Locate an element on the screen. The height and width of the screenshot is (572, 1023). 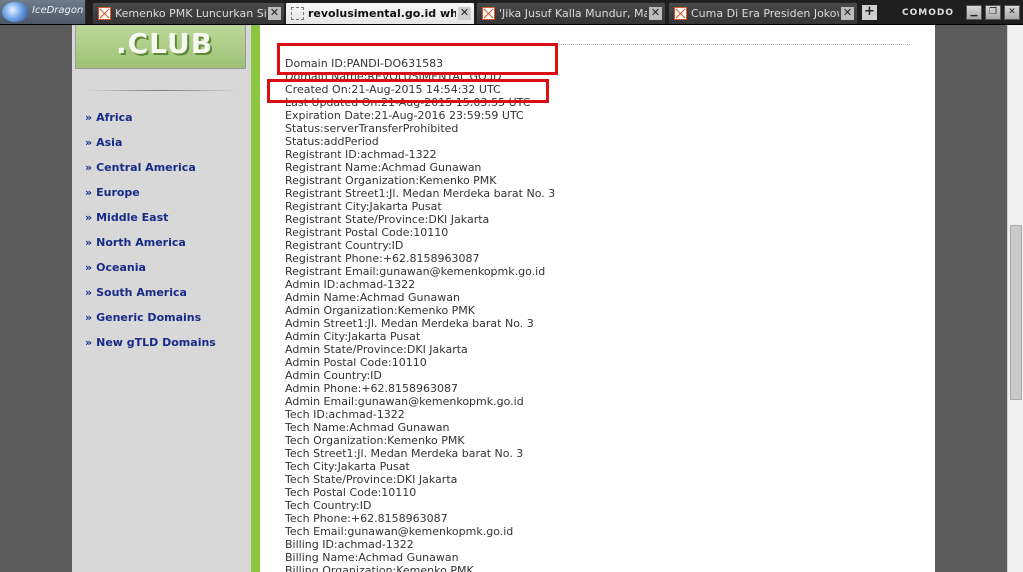
tab-jusuf-kalla: 'Jika Jusuf Kalla Mundur, Mak... ✕ is located at coordinates (571, 13).